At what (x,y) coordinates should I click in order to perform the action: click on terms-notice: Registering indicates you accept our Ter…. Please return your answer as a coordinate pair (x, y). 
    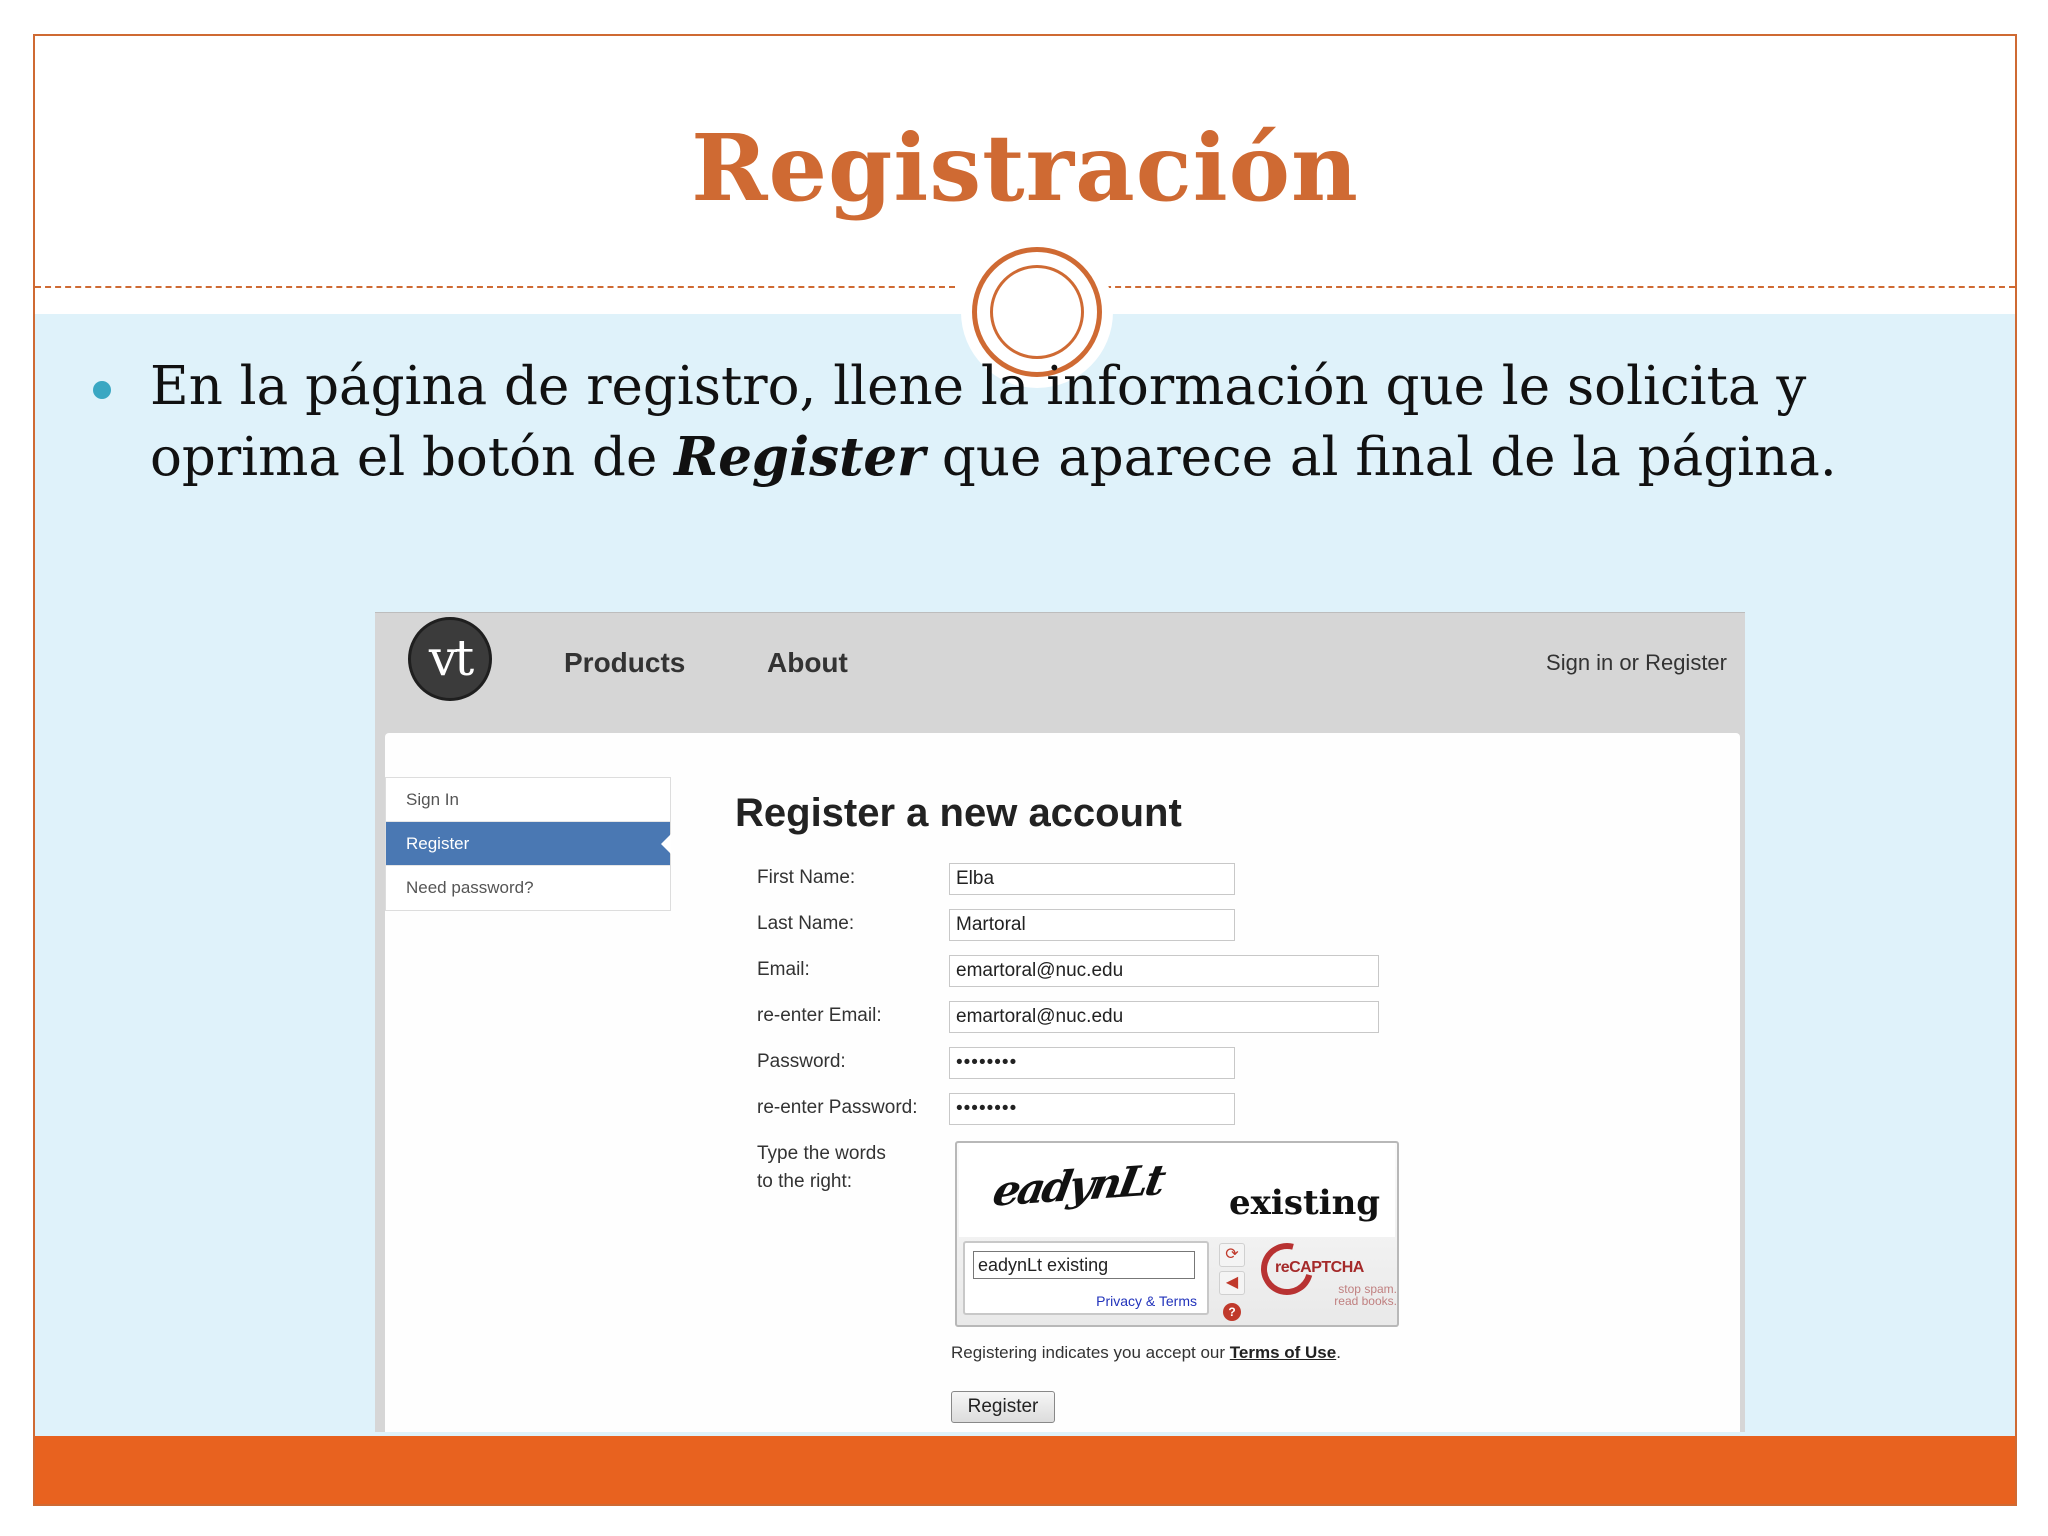
    Looking at the image, I should click on (1146, 1353).